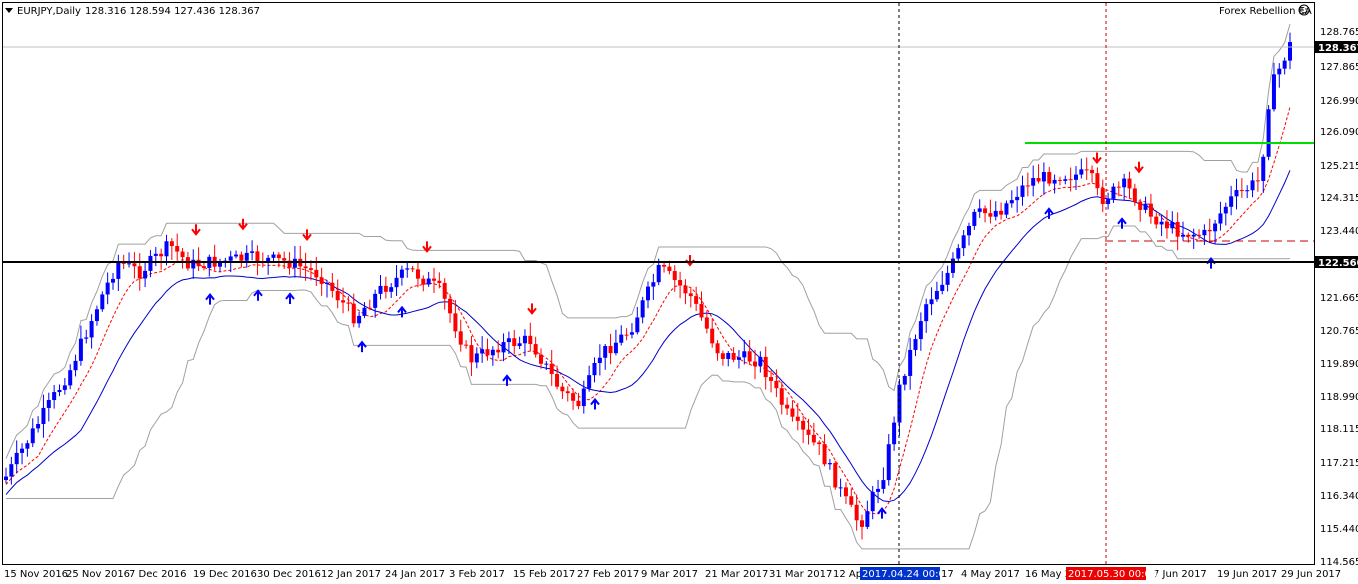 This screenshot has height=584, width=1358. What do you see at coordinates (415, 574) in the screenshot?
I see `time-tick: 24 Jan 2017` at bounding box center [415, 574].